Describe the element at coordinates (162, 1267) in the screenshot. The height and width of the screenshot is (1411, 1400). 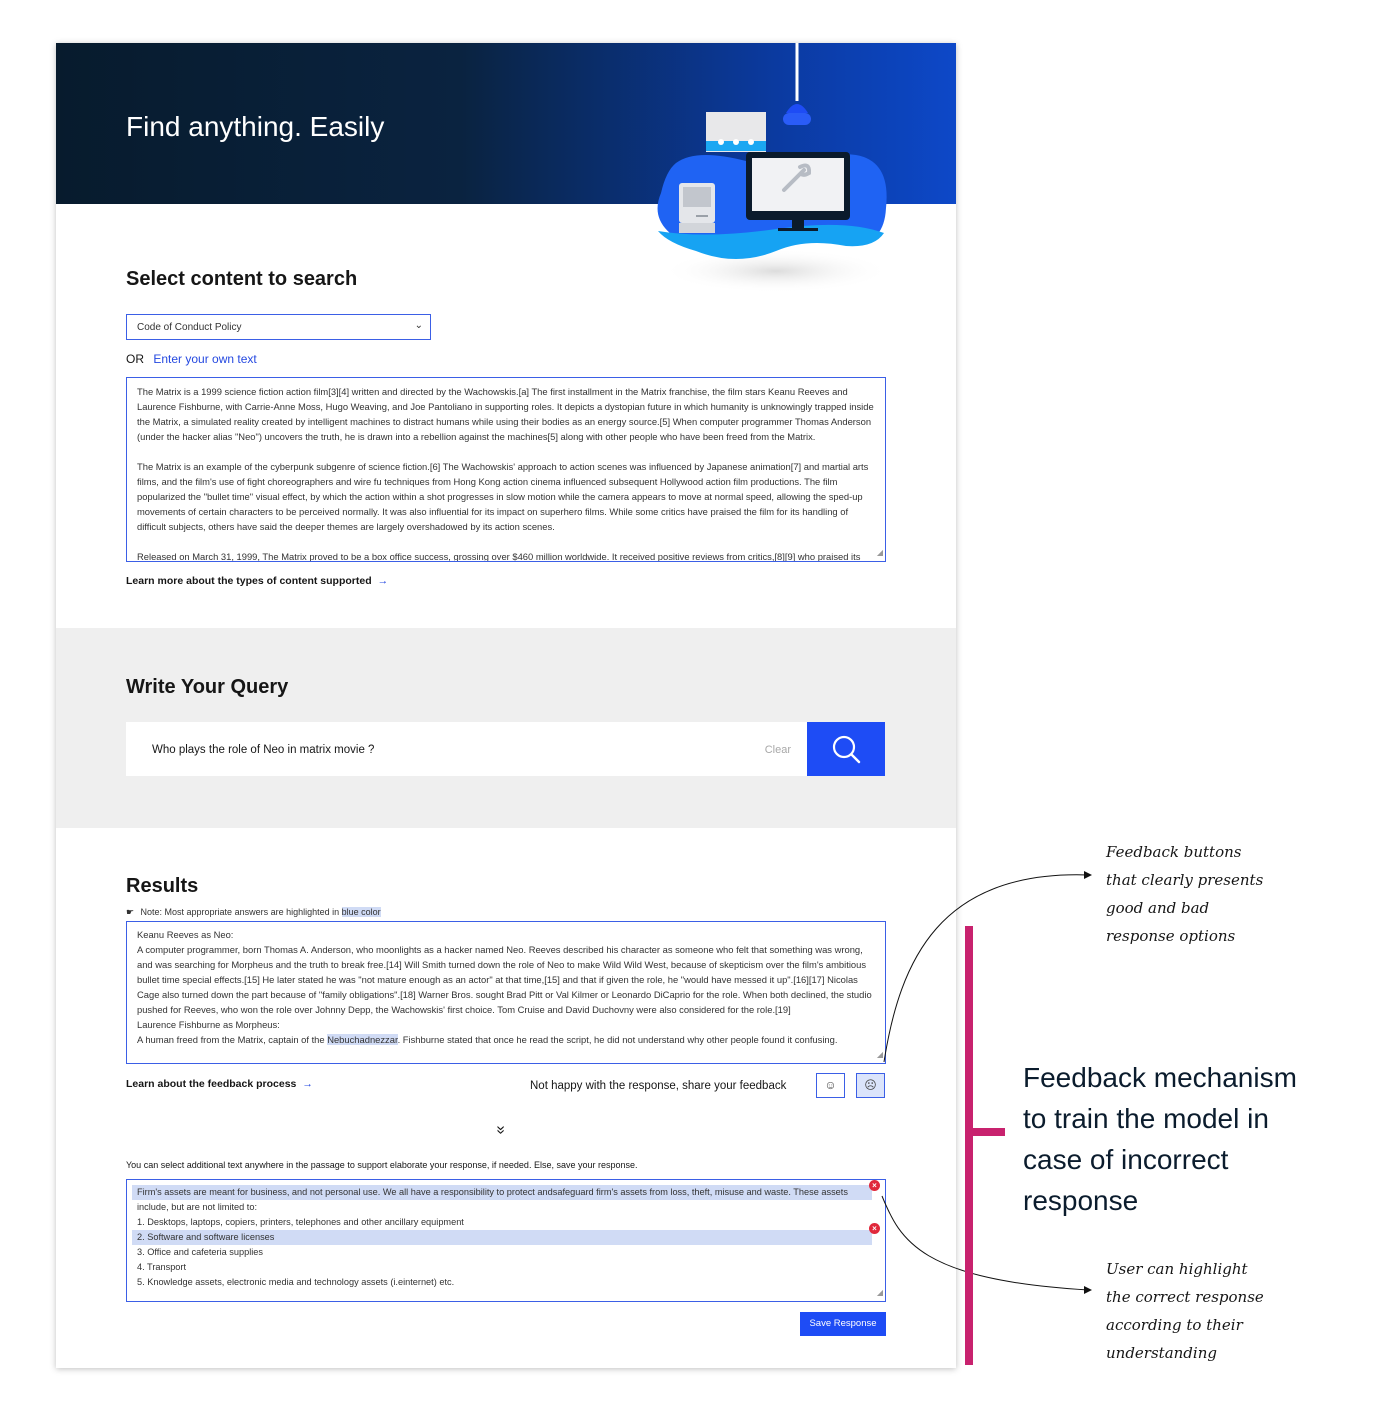
I see `feedback-line: 4. Transport` at that location.